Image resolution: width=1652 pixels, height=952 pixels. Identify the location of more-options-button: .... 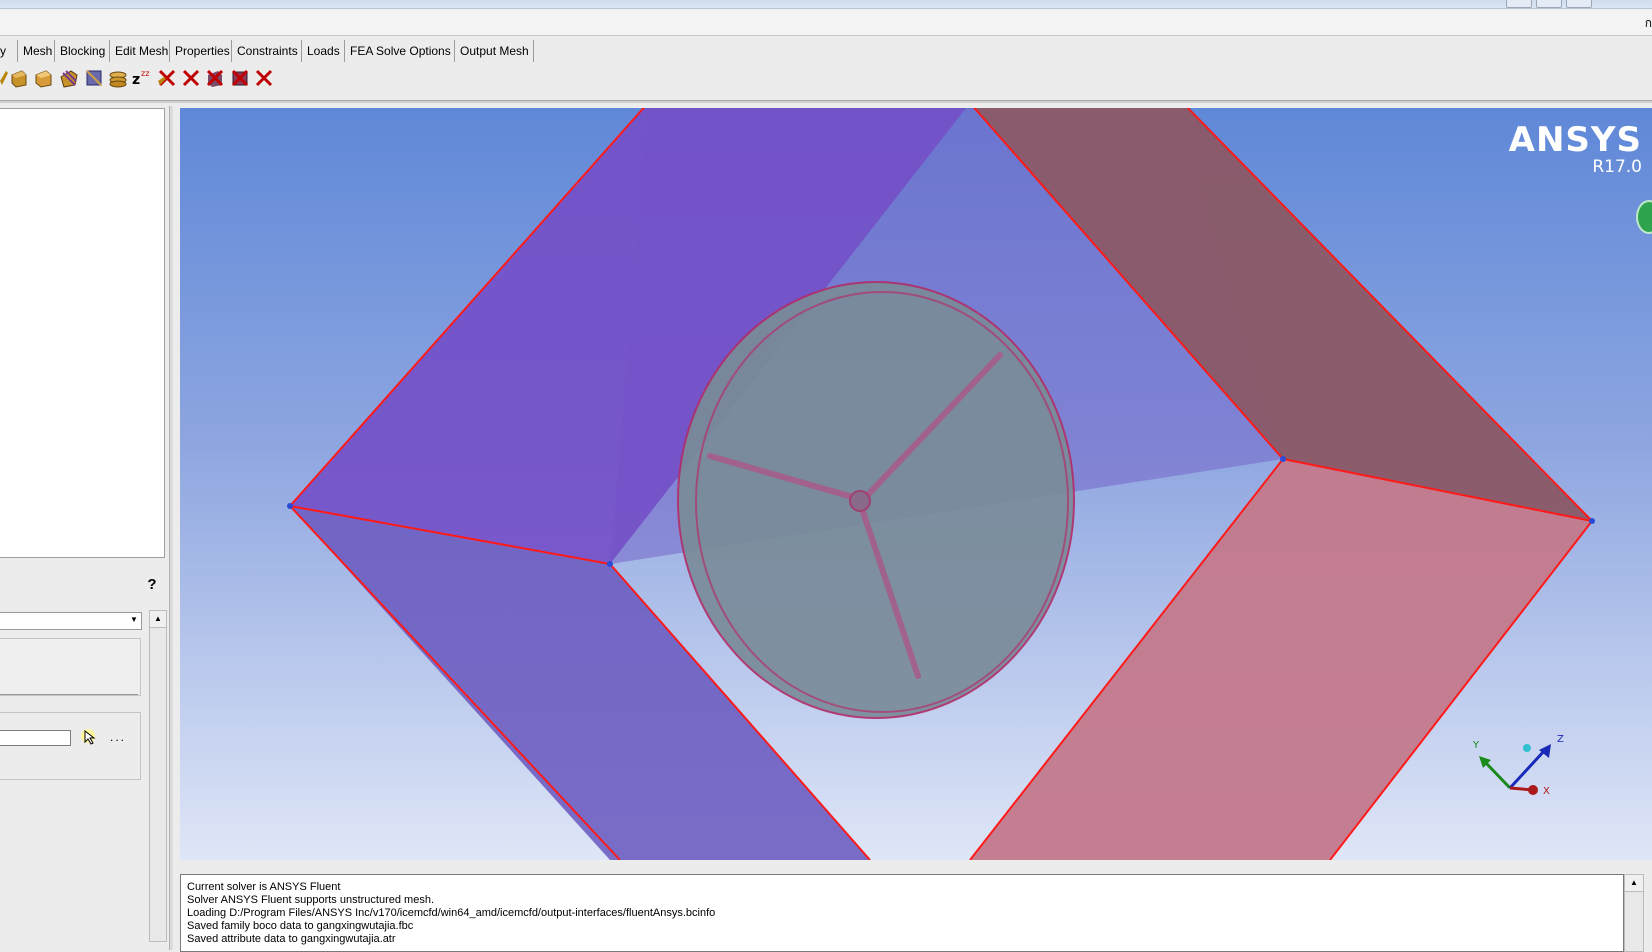
(118, 737).